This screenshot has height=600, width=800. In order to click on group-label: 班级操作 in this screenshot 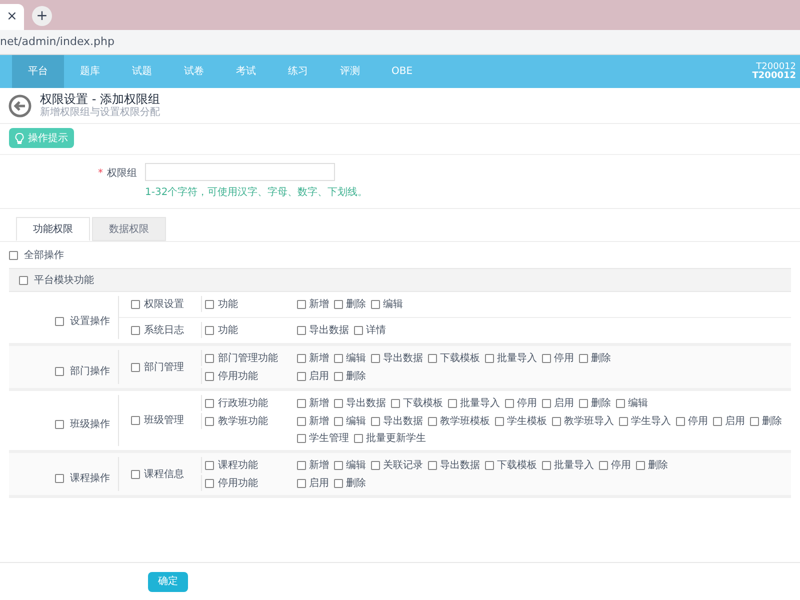, I will do `click(90, 425)`.